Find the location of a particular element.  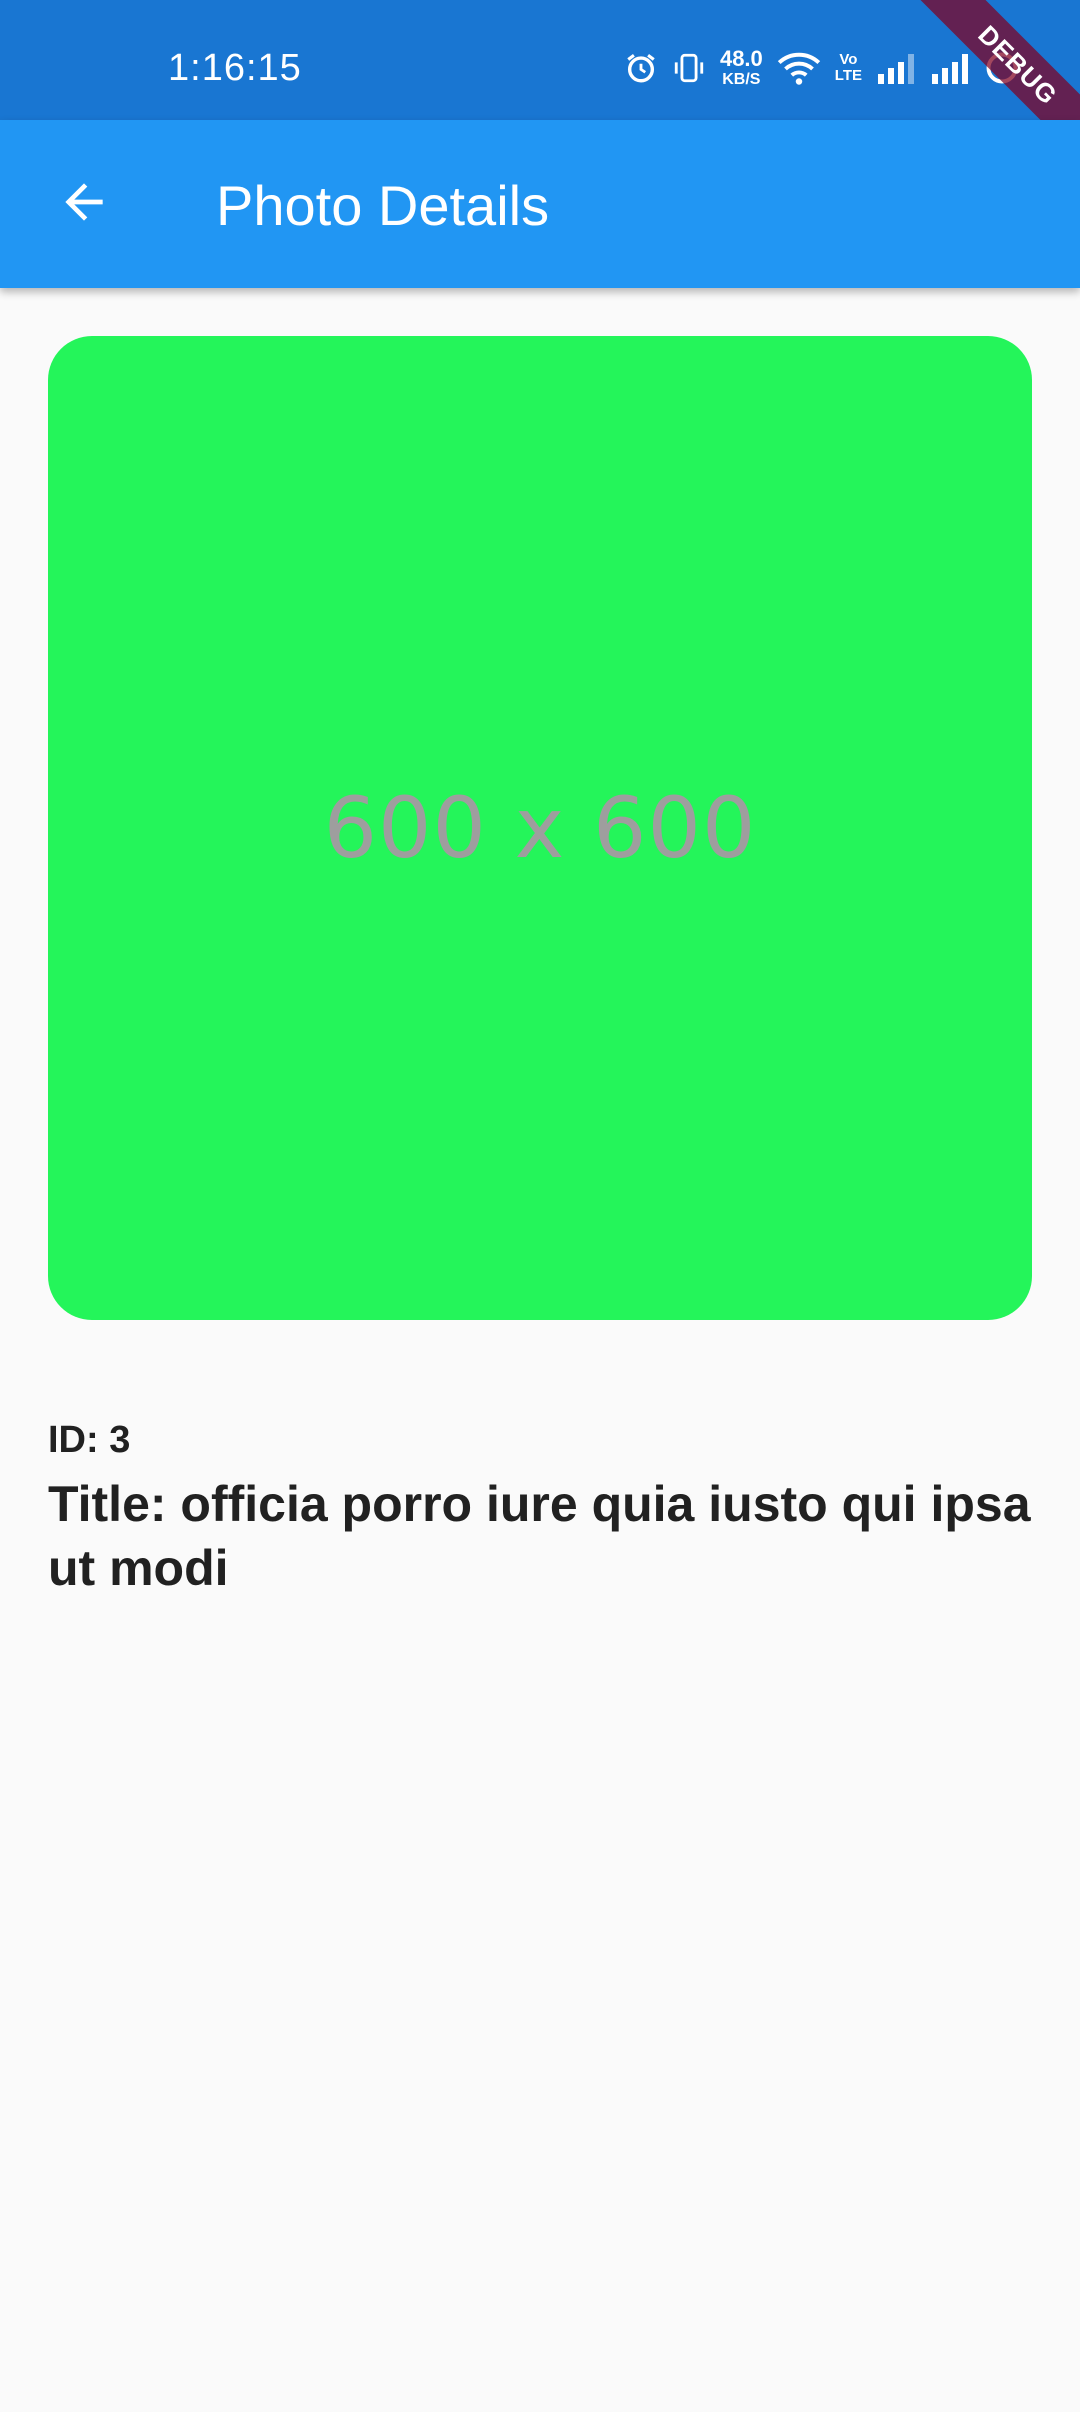

status-icons: 48.0 KB/S Vo LTE is located at coordinates (822, 68).